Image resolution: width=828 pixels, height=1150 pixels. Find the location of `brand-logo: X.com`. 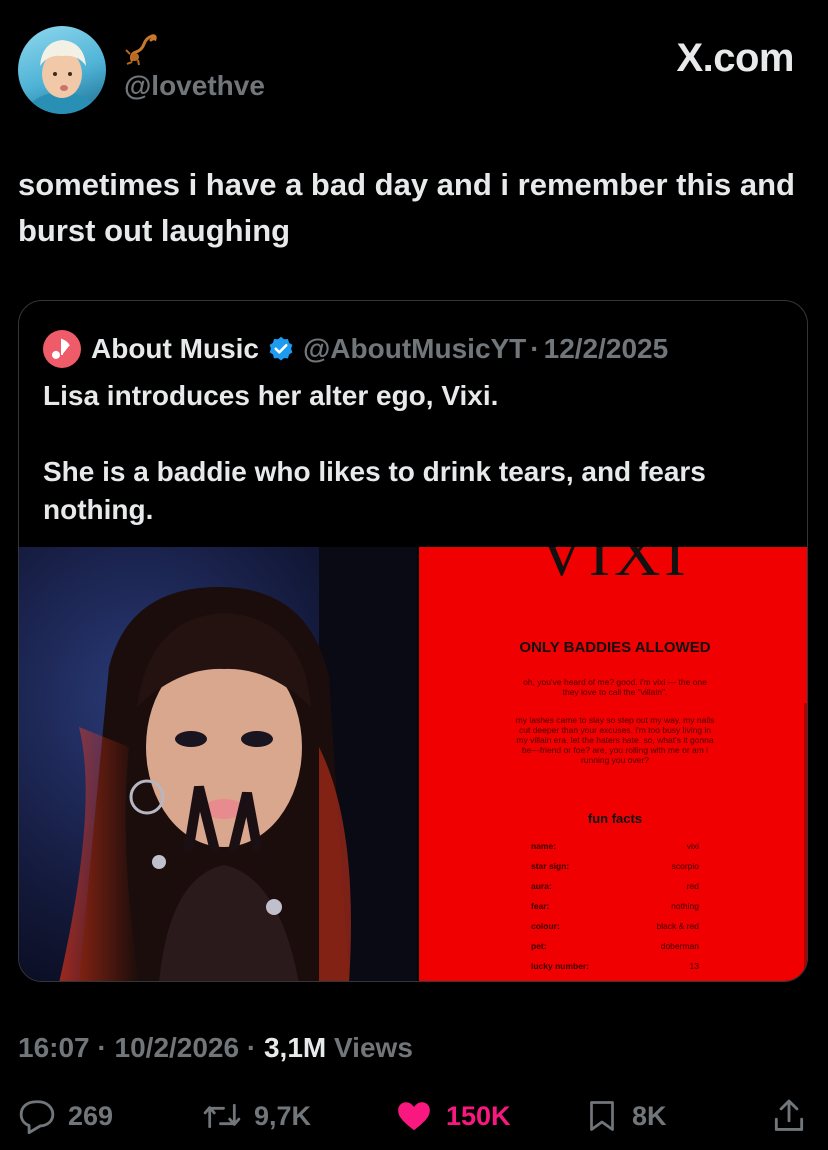

brand-logo: X.com is located at coordinates (735, 58).